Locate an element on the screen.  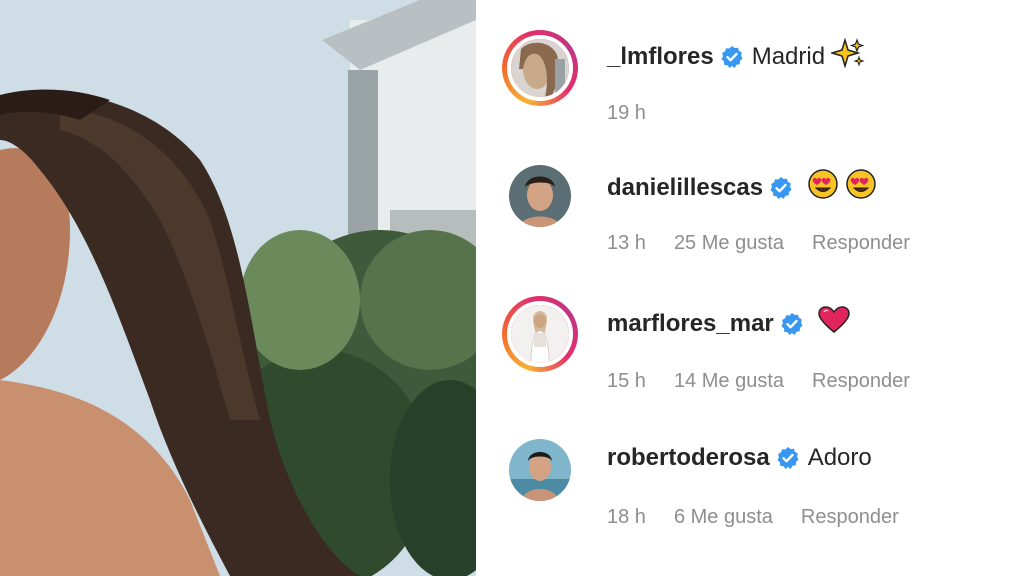
sparkles-icon is located at coordinates (847, 56).